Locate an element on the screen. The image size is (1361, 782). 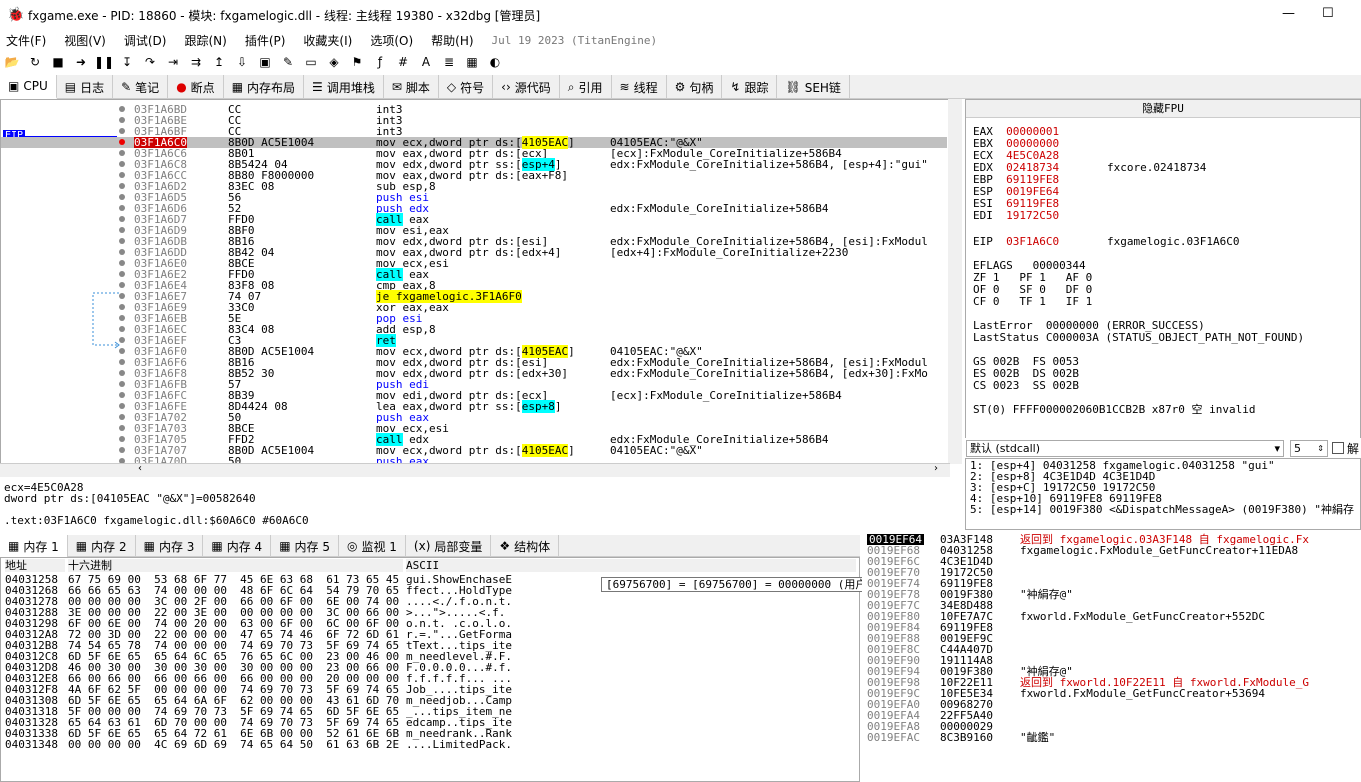
menu-item: 帮助(H) is located at coordinates (452, 40).